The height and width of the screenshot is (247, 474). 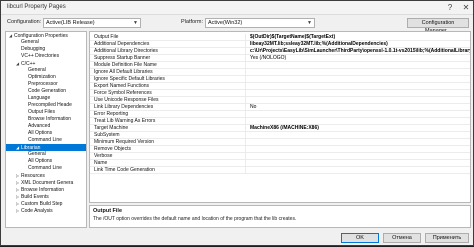 I want to click on tree-item: ◢ C/C++, so click(x=46, y=63).